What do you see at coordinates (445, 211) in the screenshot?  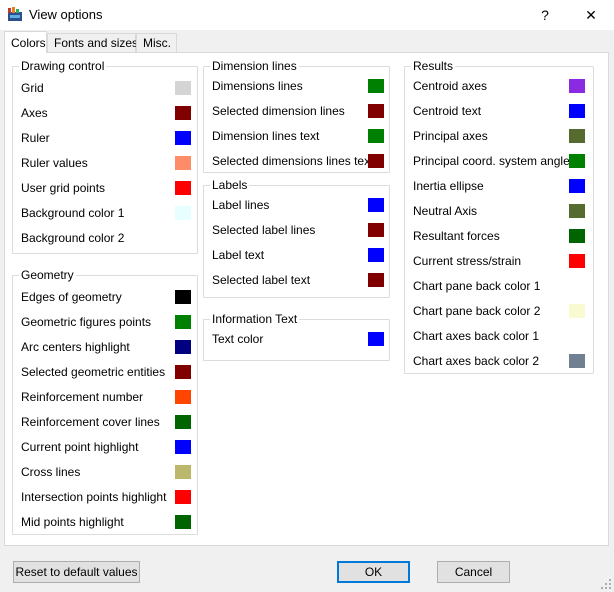 I see `color-option-label: Neutral Axis` at bounding box center [445, 211].